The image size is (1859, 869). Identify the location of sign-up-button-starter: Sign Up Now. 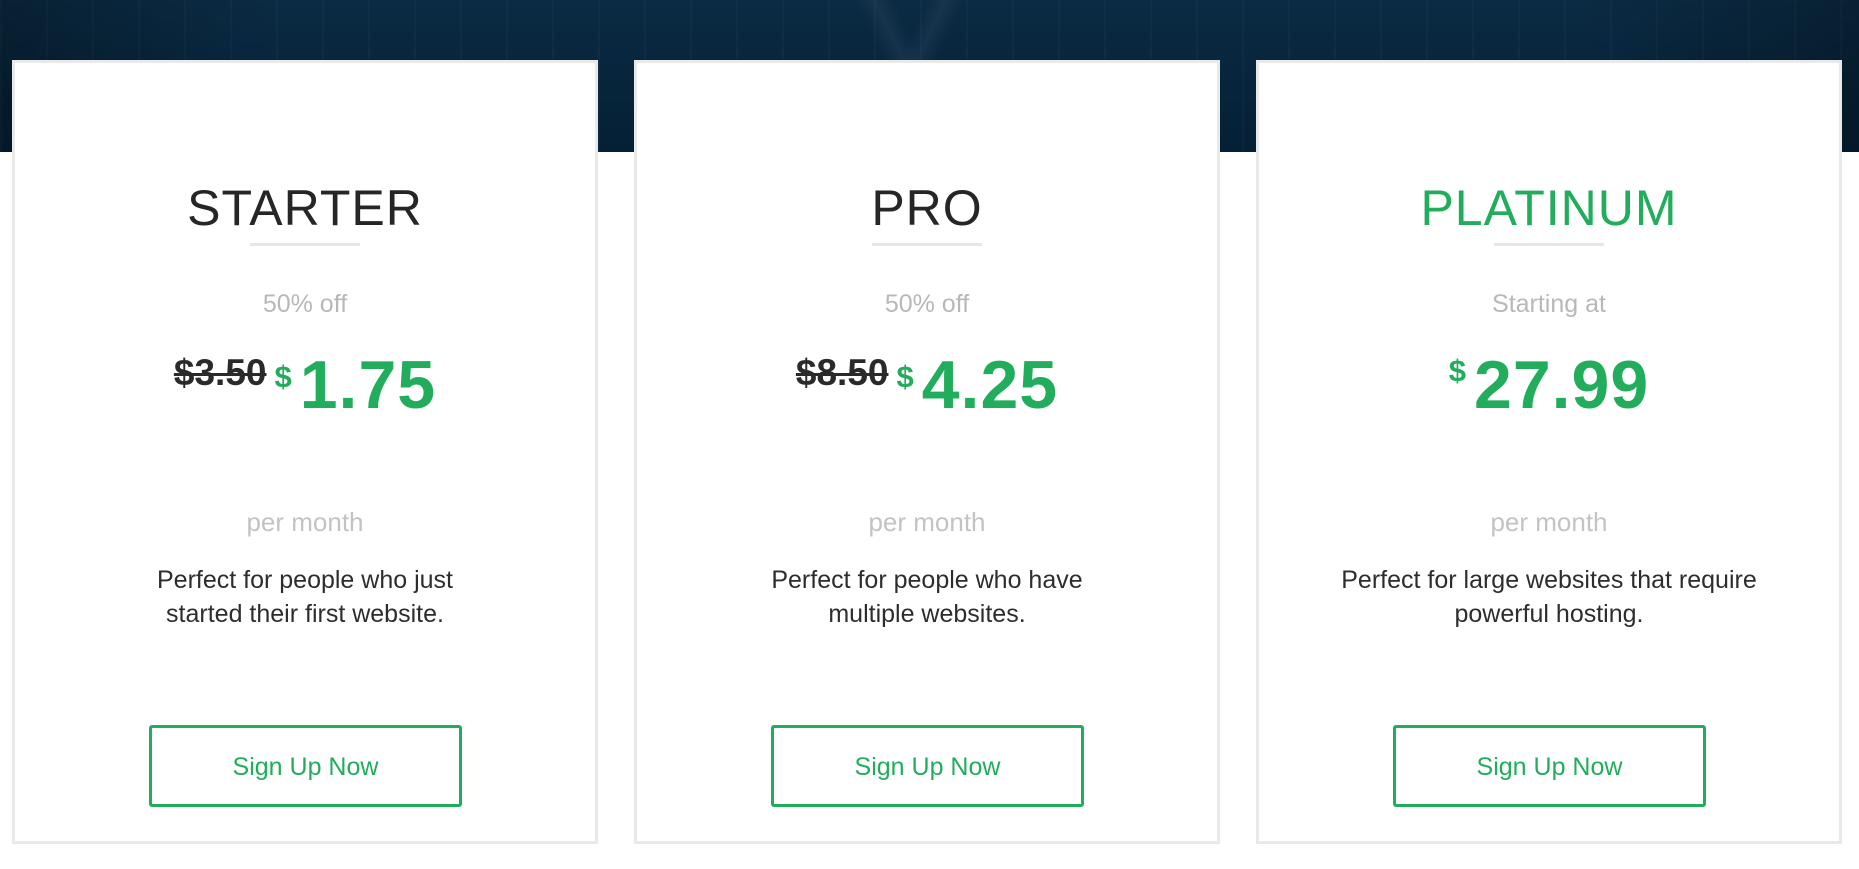
(305, 766).